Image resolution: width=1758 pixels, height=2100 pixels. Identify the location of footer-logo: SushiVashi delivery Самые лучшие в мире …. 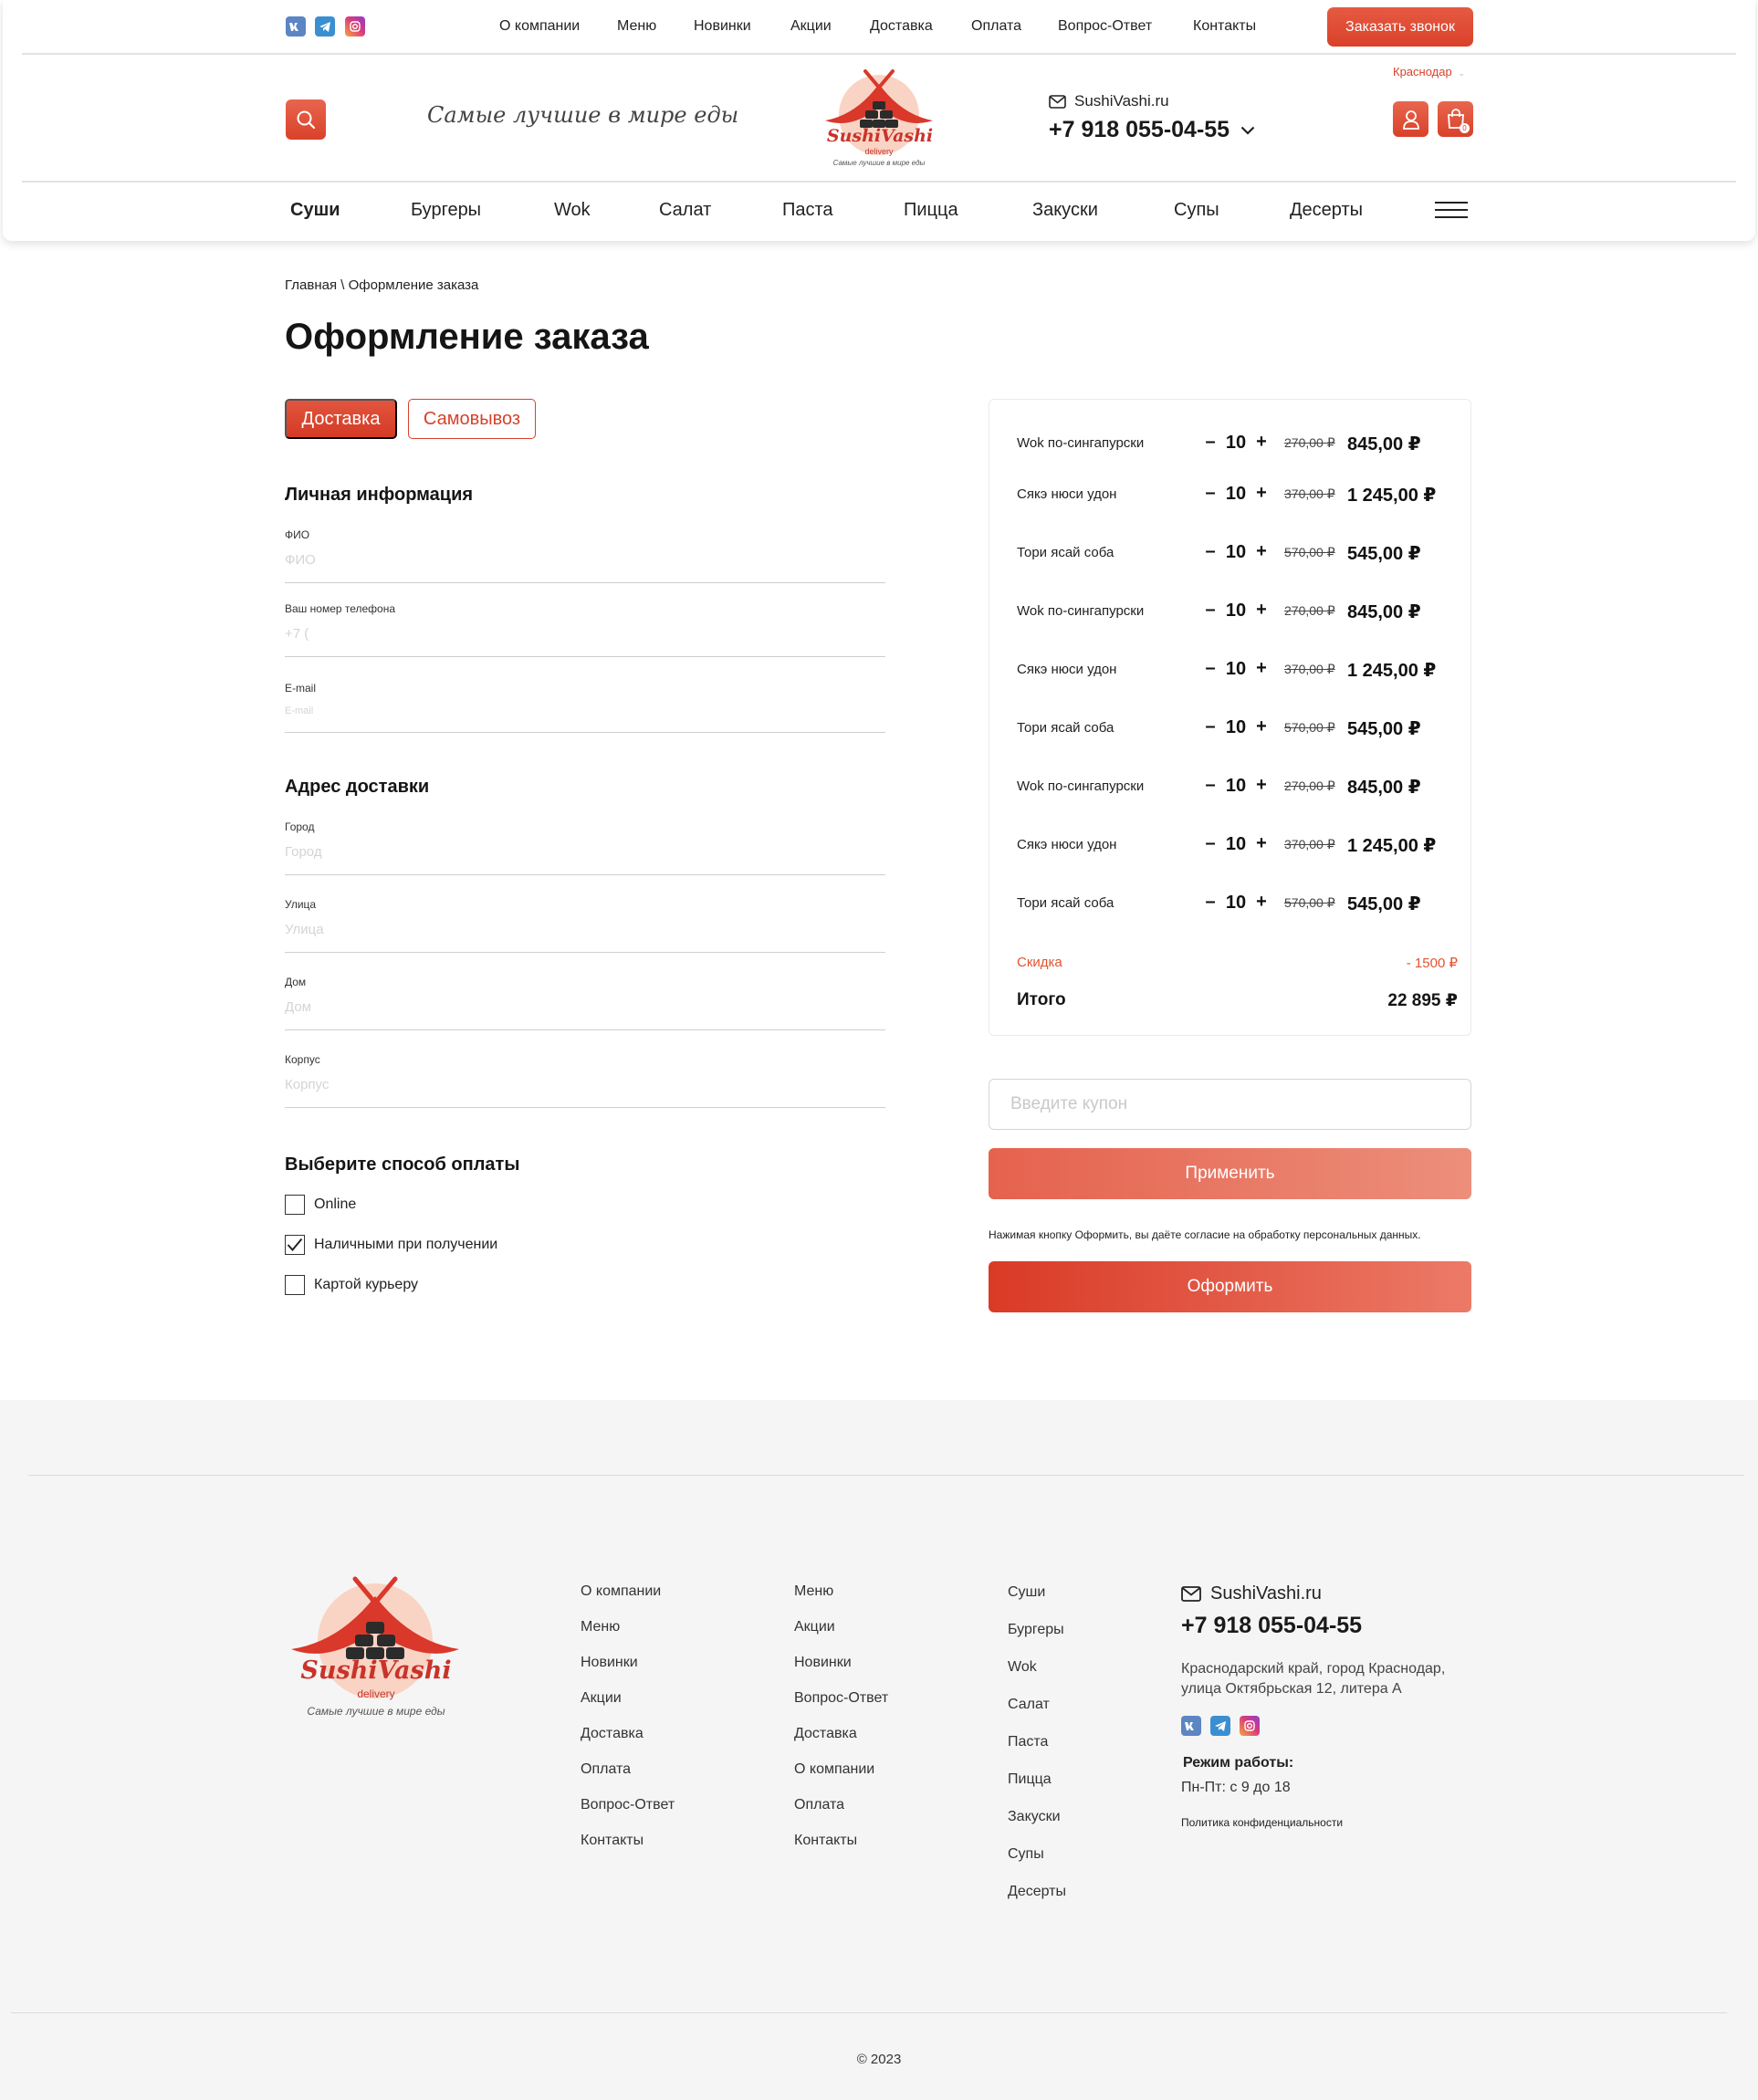
(376, 1649).